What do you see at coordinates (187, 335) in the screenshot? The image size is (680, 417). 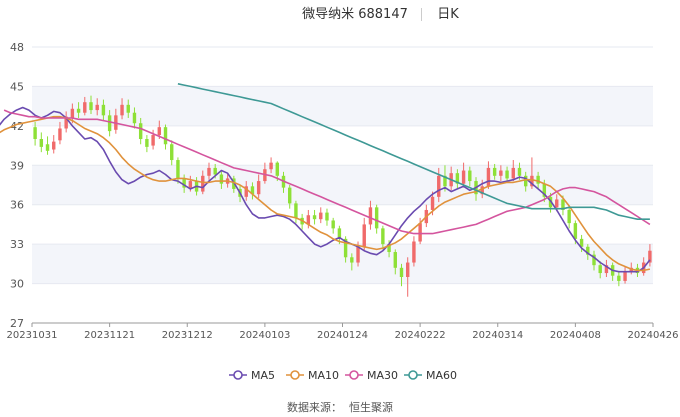 I see `x-tick-label: 20231212` at bounding box center [187, 335].